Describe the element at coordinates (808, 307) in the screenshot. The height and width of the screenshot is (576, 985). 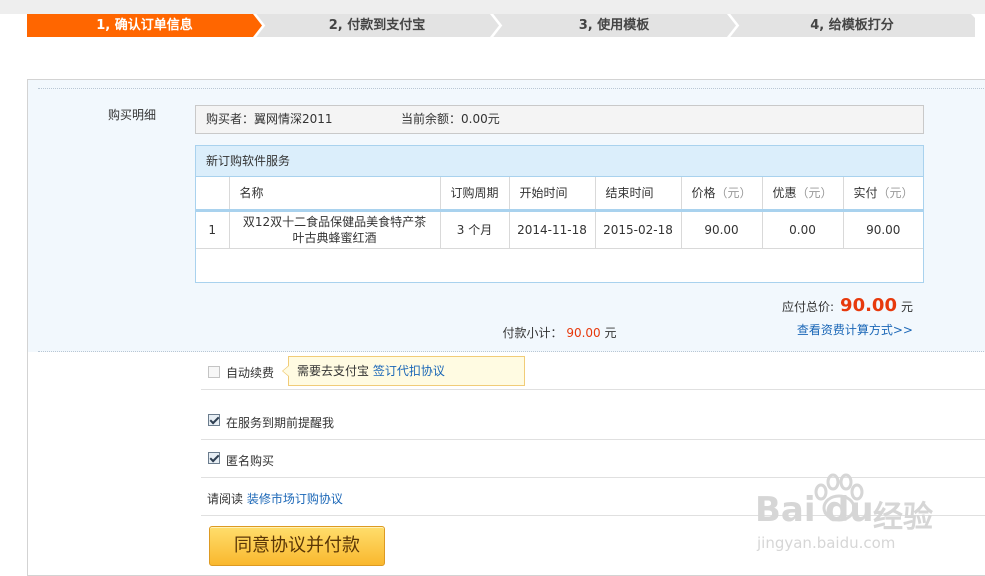
I see `total-label: 应付总价:` at that location.